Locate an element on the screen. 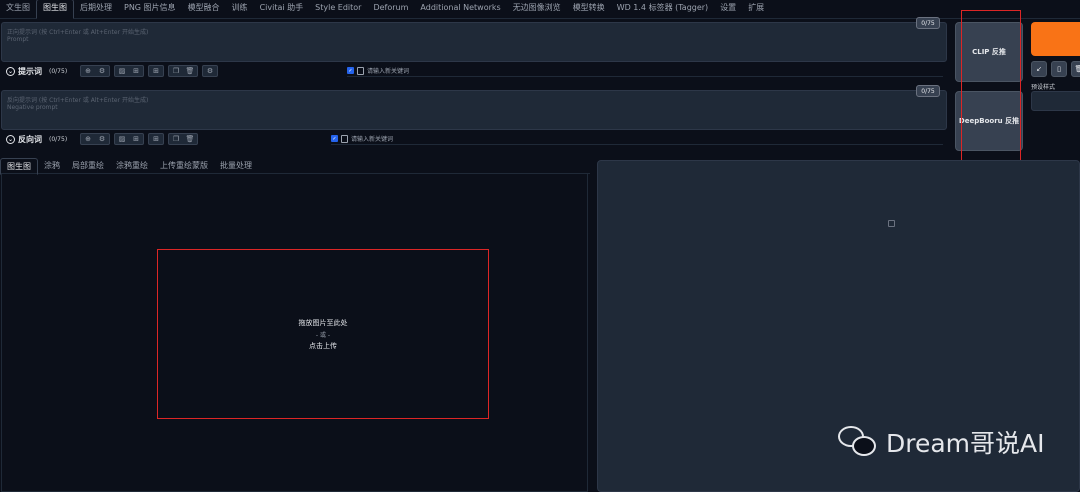  negative-keyword-input: ✓ 请输入新关键词 is located at coordinates (637, 139).